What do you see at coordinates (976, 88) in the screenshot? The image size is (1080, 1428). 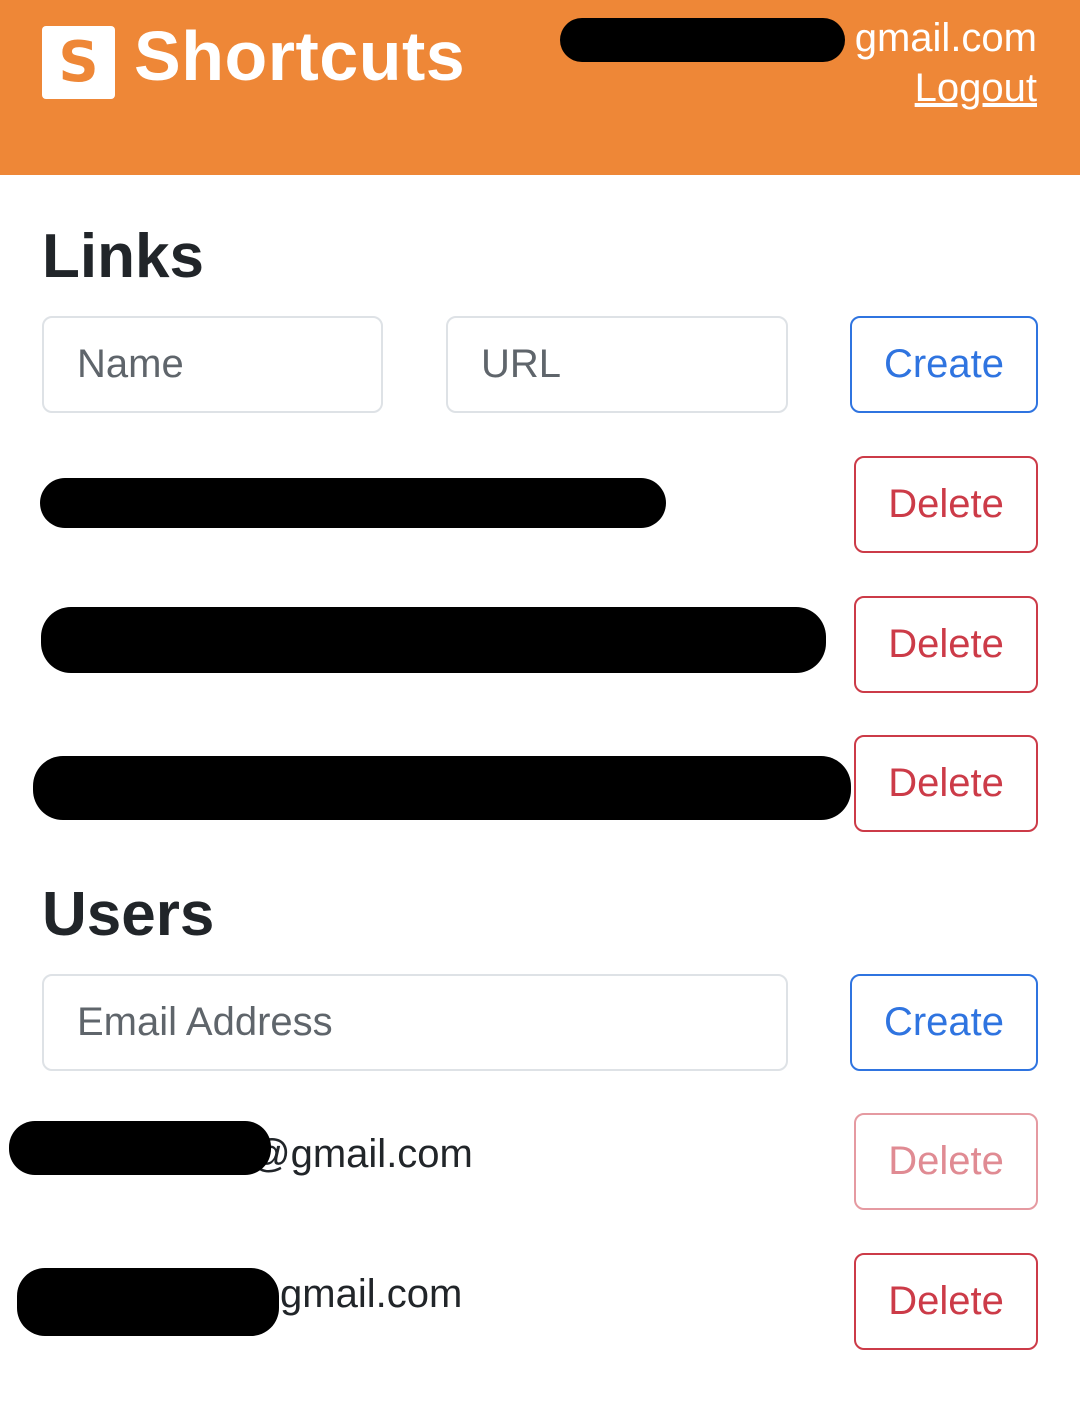 I see `logout-link: Logout` at bounding box center [976, 88].